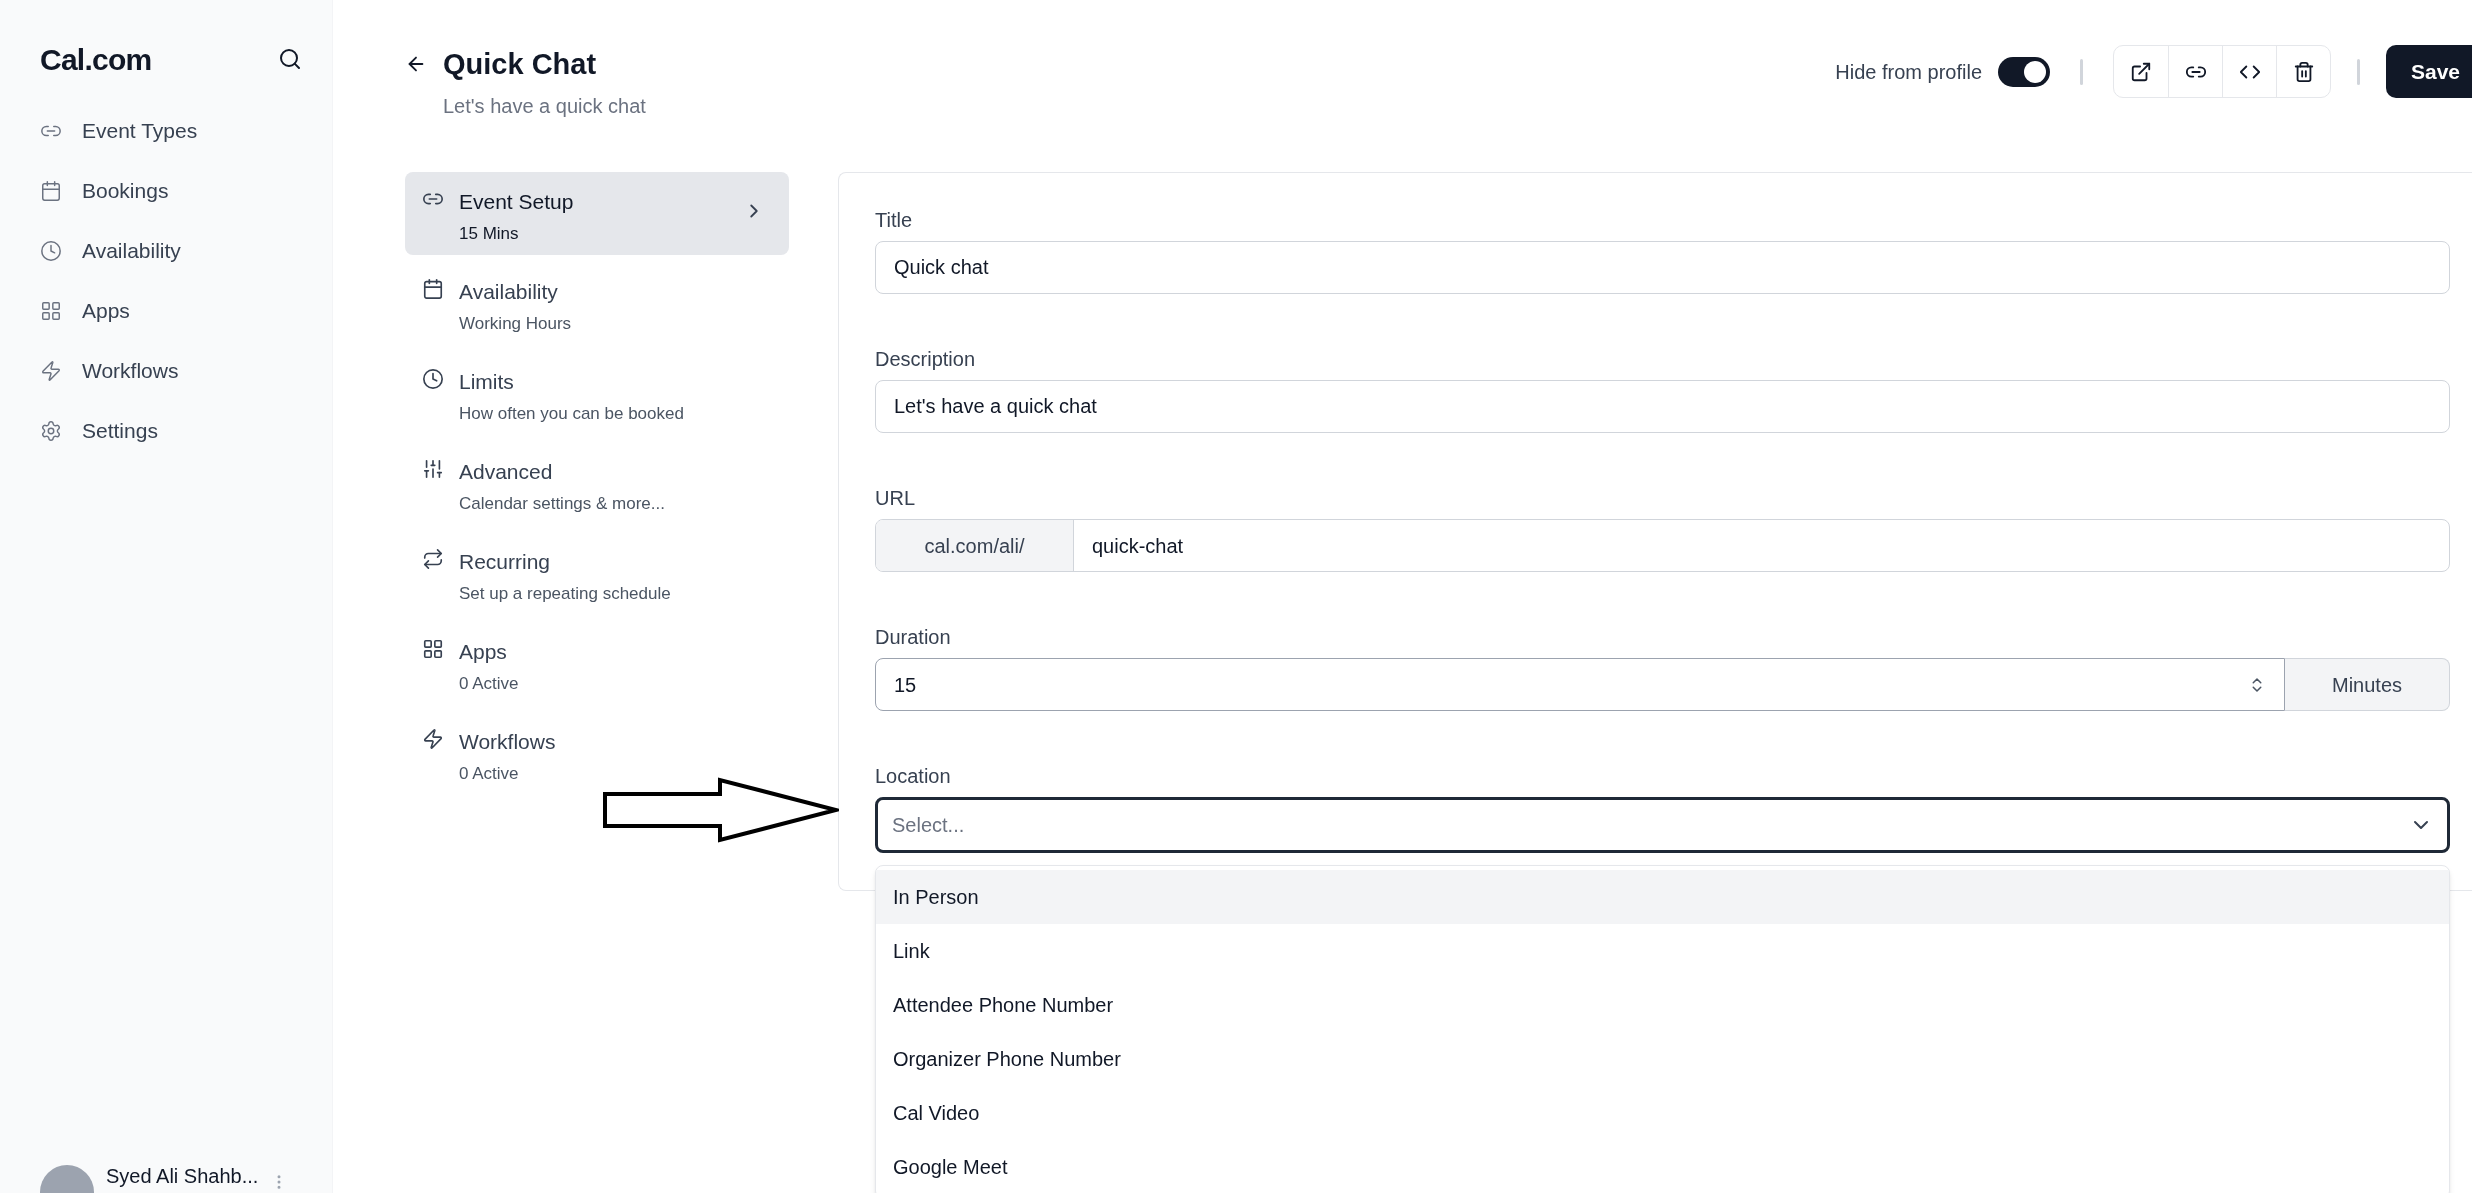 The height and width of the screenshot is (1193, 2472). What do you see at coordinates (1662, 1166) in the screenshot?
I see `dropdown-option: Google Meet` at bounding box center [1662, 1166].